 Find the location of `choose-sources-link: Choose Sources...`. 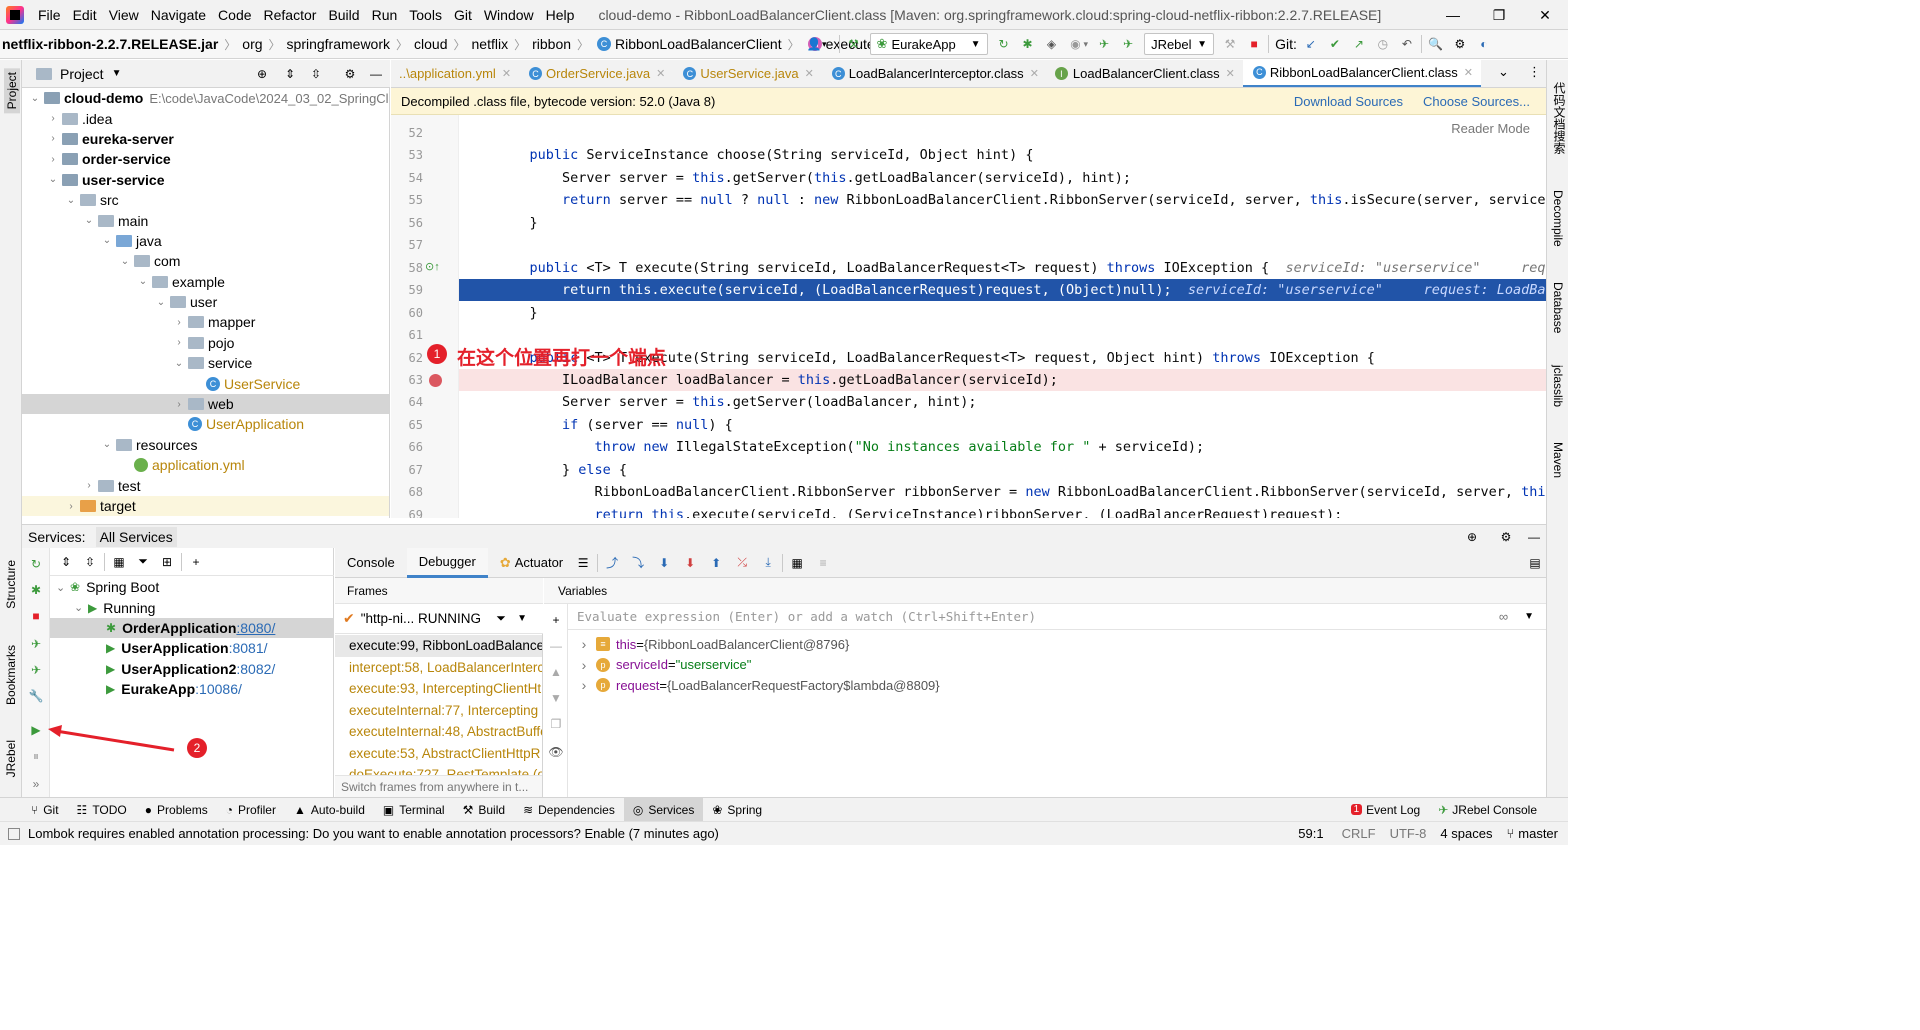

choose-sources-link: Choose Sources... is located at coordinates (1476, 101).